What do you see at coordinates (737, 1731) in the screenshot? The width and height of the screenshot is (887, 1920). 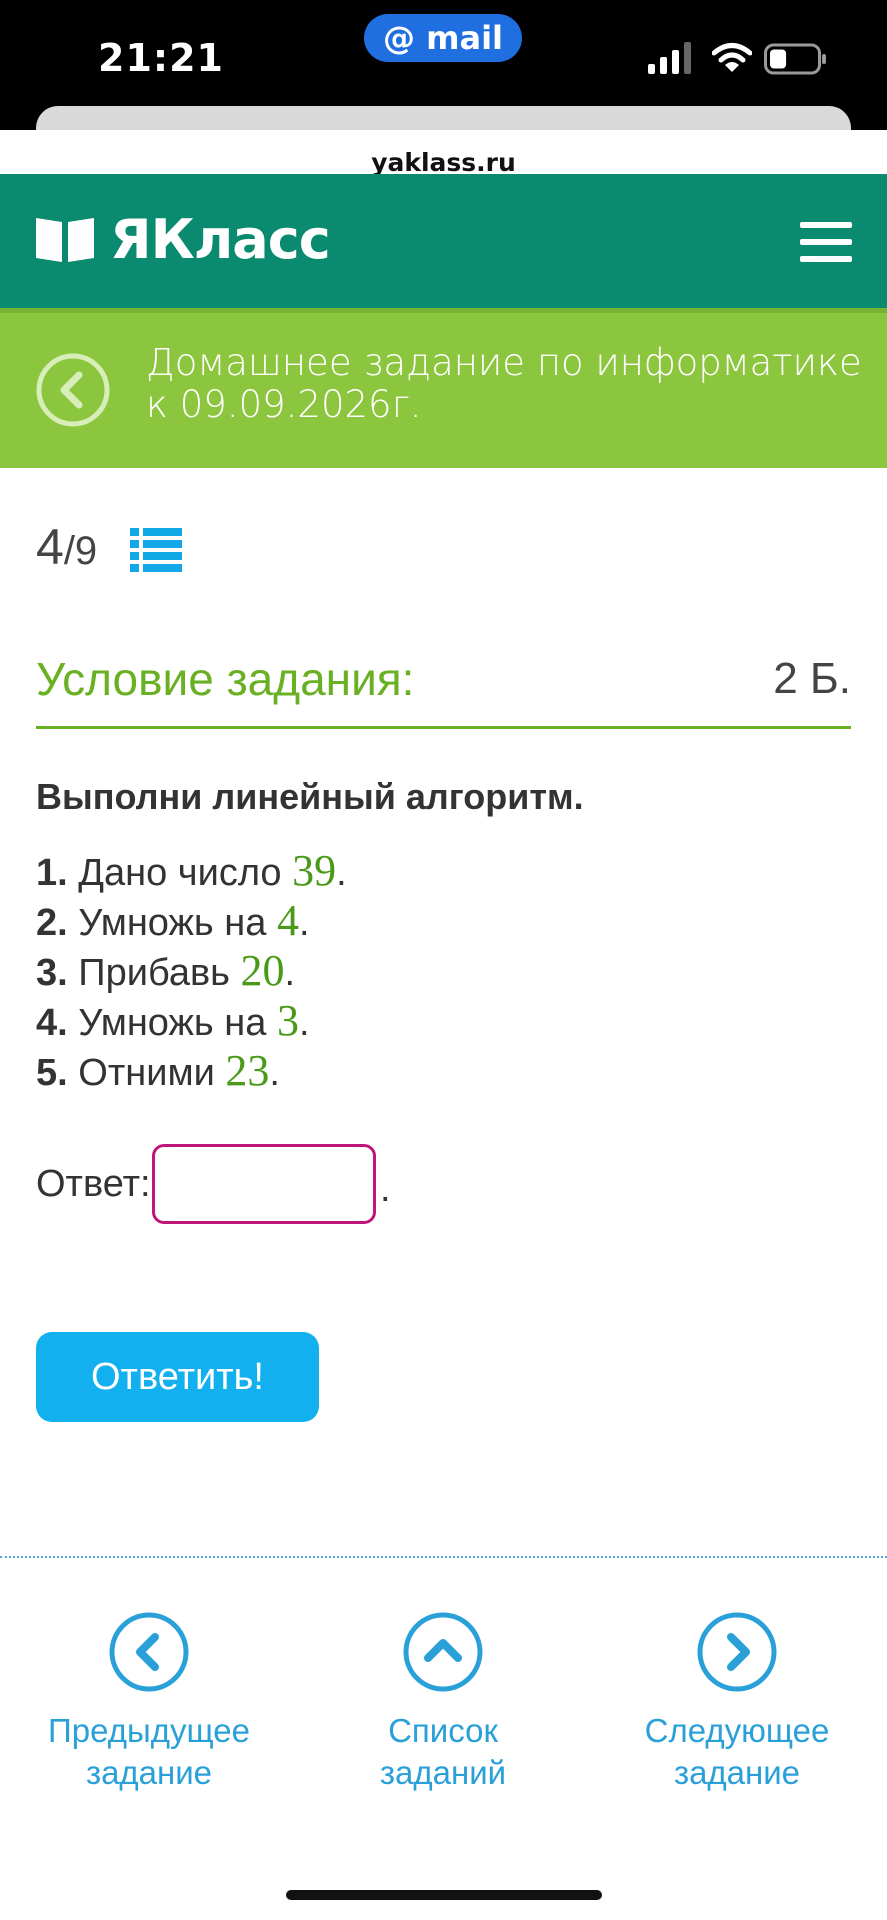 I see `next-task-label-line1: Следующее` at bounding box center [737, 1731].